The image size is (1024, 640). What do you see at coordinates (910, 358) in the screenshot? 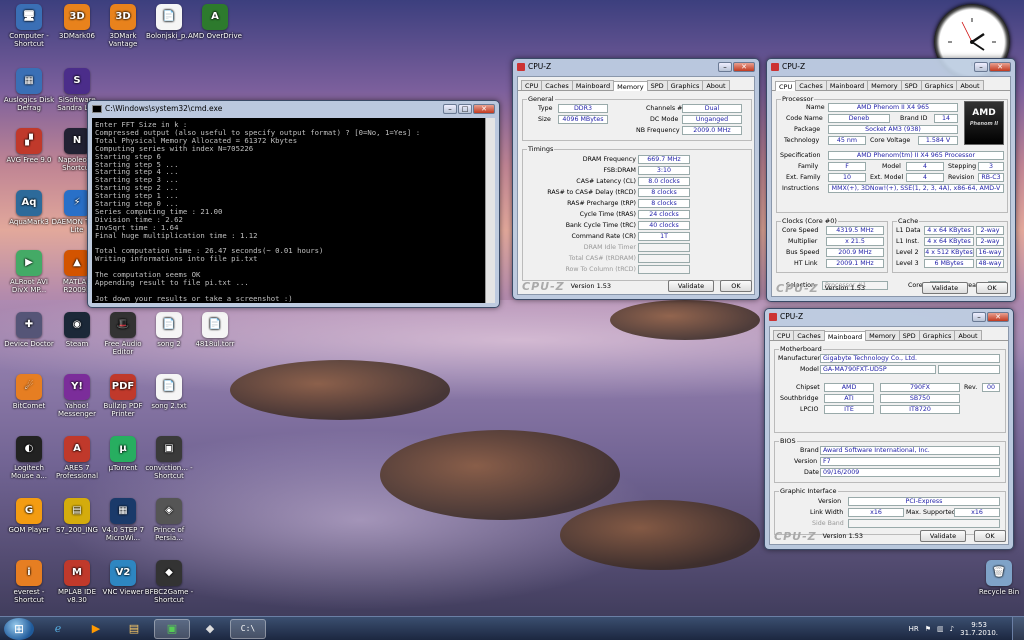
I see `manufacturer-value: Gigabyte Technology Co., Ltd.` at bounding box center [910, 358].